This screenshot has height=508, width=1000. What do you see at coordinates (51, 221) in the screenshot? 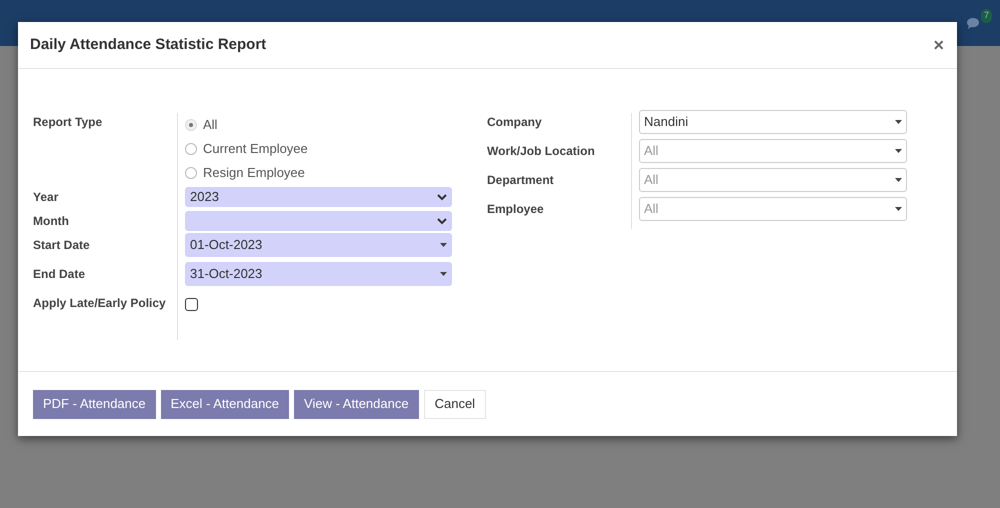
I see `field-label: Month` at bounding box center [51, 221].